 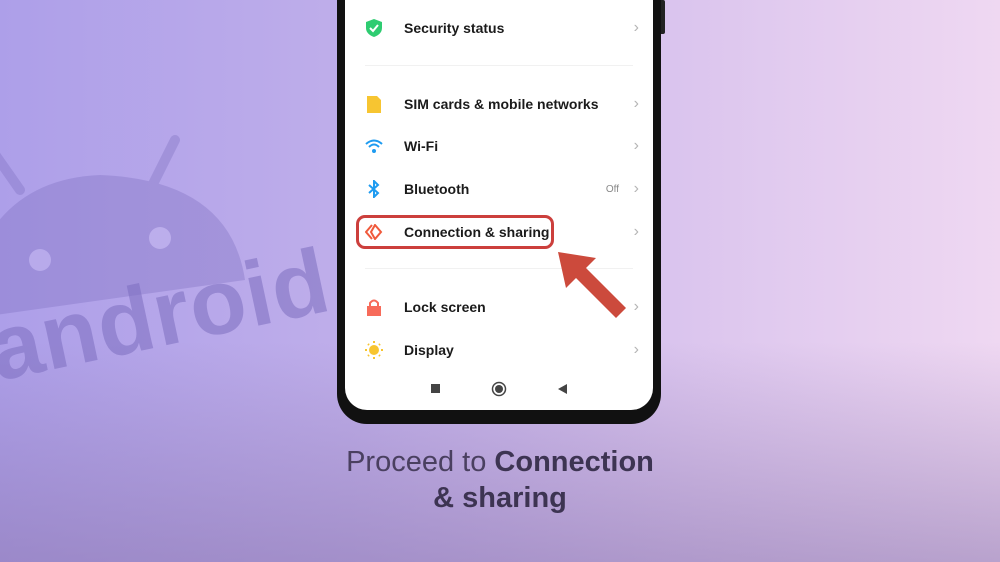 What do you see at coordinates (435, 388) in the screenshot?
I see `recents-button` at bounding box center [435, 388].